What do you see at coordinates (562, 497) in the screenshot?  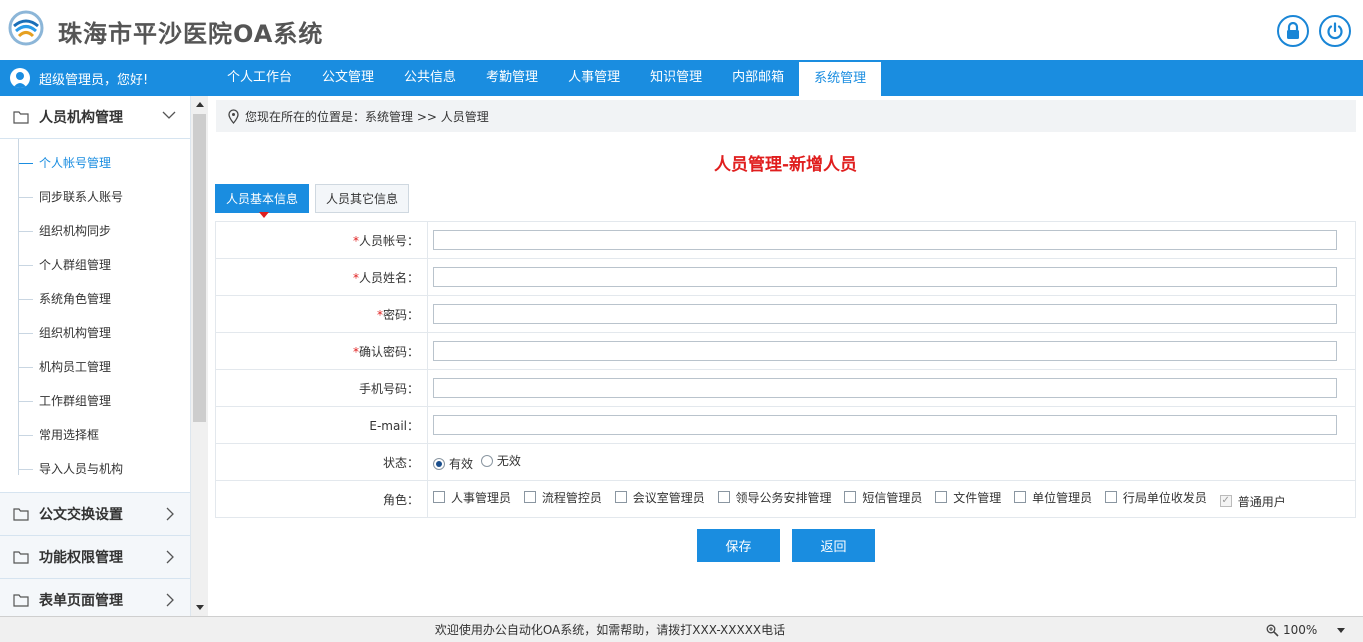 I see `role-process-control: 流程管控员` at bounding box center [562, 497].